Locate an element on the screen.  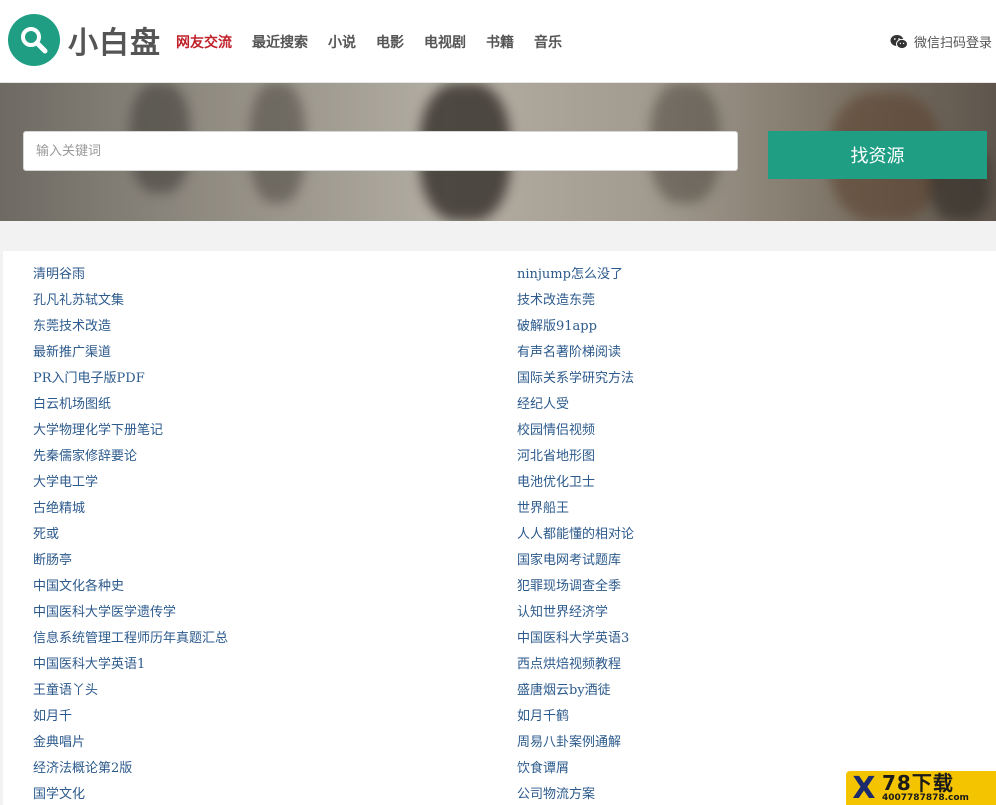
keyword-link: 王童语丫头 is located at coordinates (130, 691).